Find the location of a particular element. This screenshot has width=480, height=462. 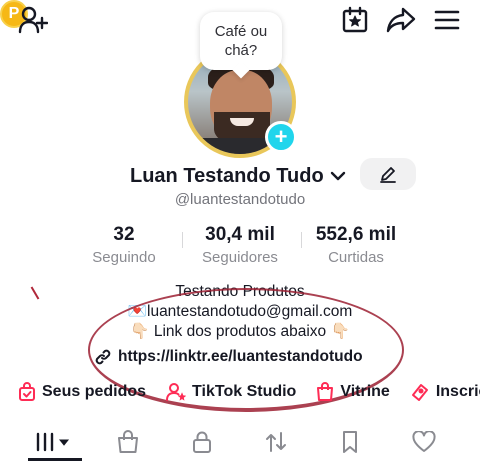

status-note-bubble: Café ou chá? is located at coordinates (241, 41).